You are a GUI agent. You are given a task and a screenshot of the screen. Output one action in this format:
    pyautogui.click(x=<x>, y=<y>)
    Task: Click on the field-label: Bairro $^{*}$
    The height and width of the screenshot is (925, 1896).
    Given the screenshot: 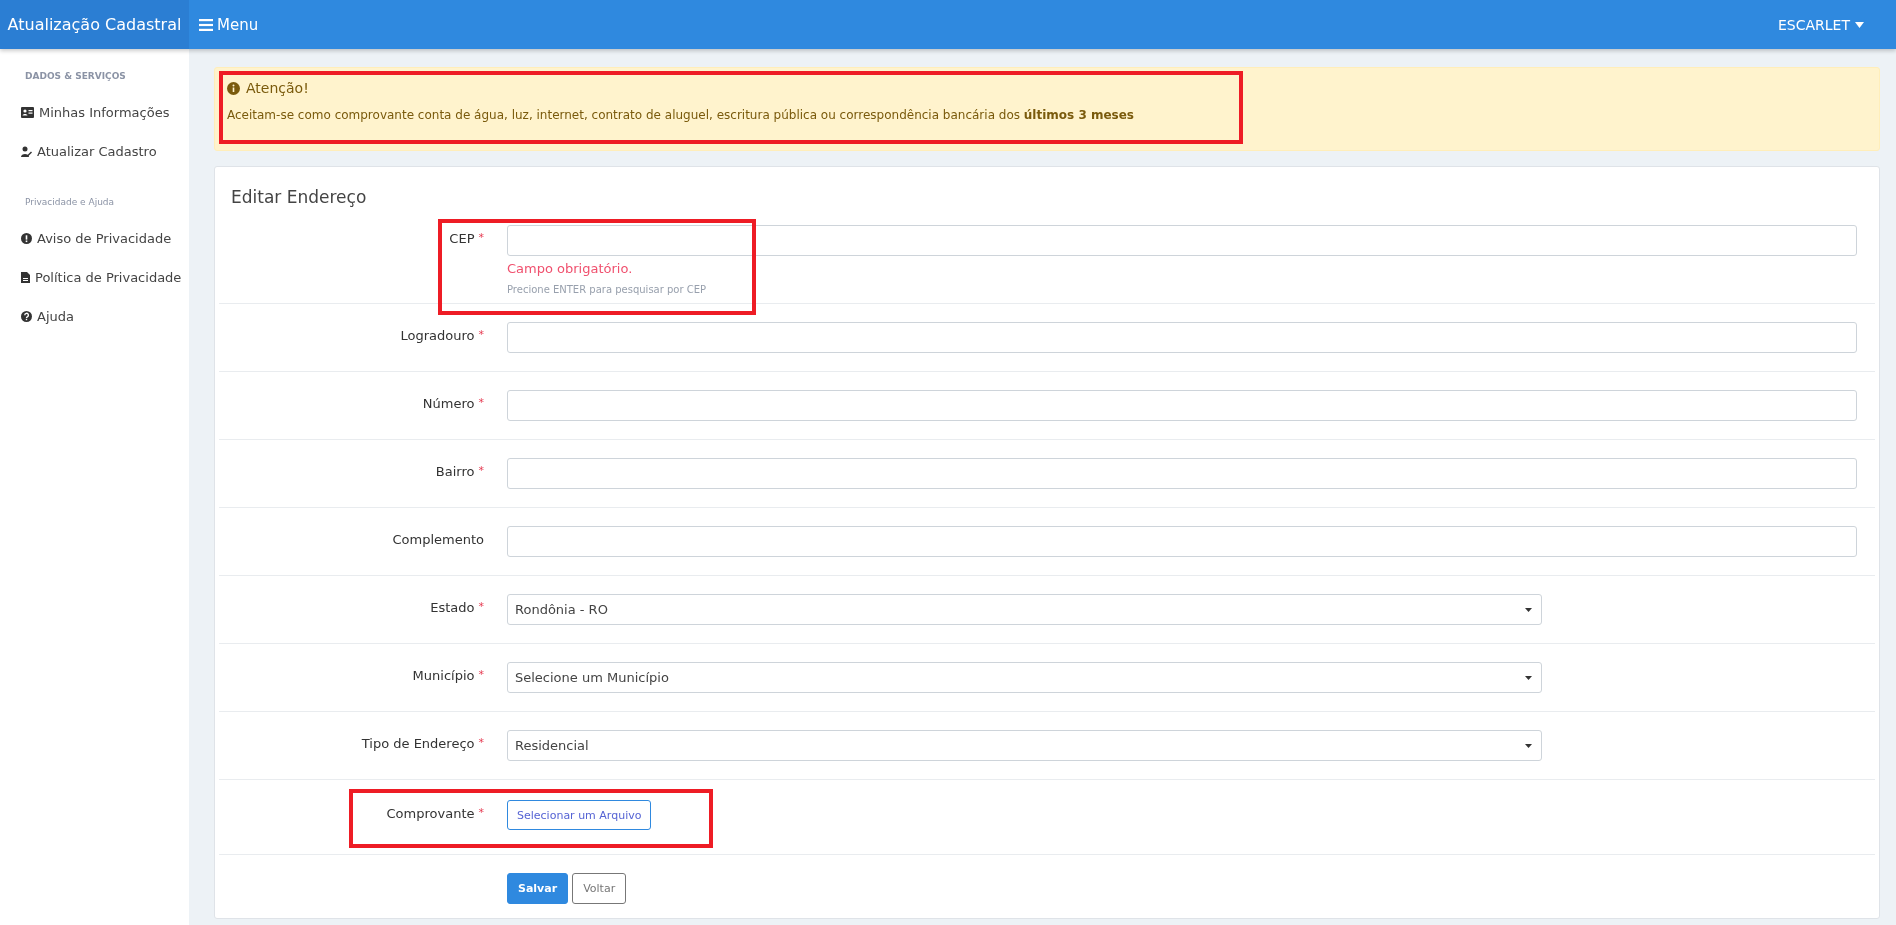 What is the action you would take?
    pyautogui.click(x=459, y=471)
    